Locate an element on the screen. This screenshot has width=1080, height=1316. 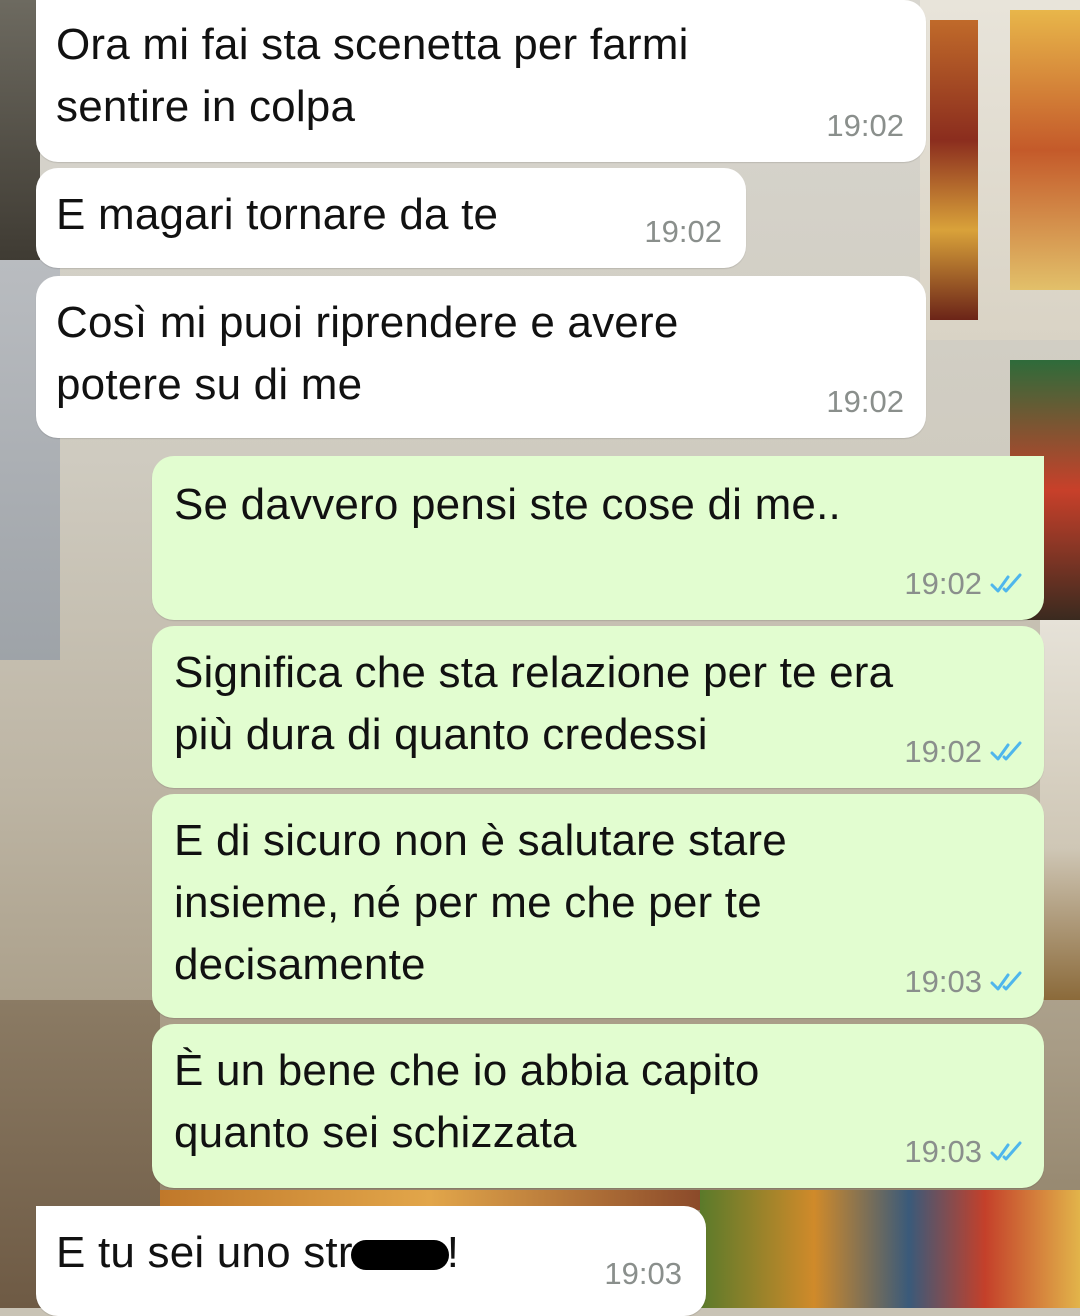
message-bubble-incoming: E tu sei uno str! 19:03 is located at coordinates (371, 1261).